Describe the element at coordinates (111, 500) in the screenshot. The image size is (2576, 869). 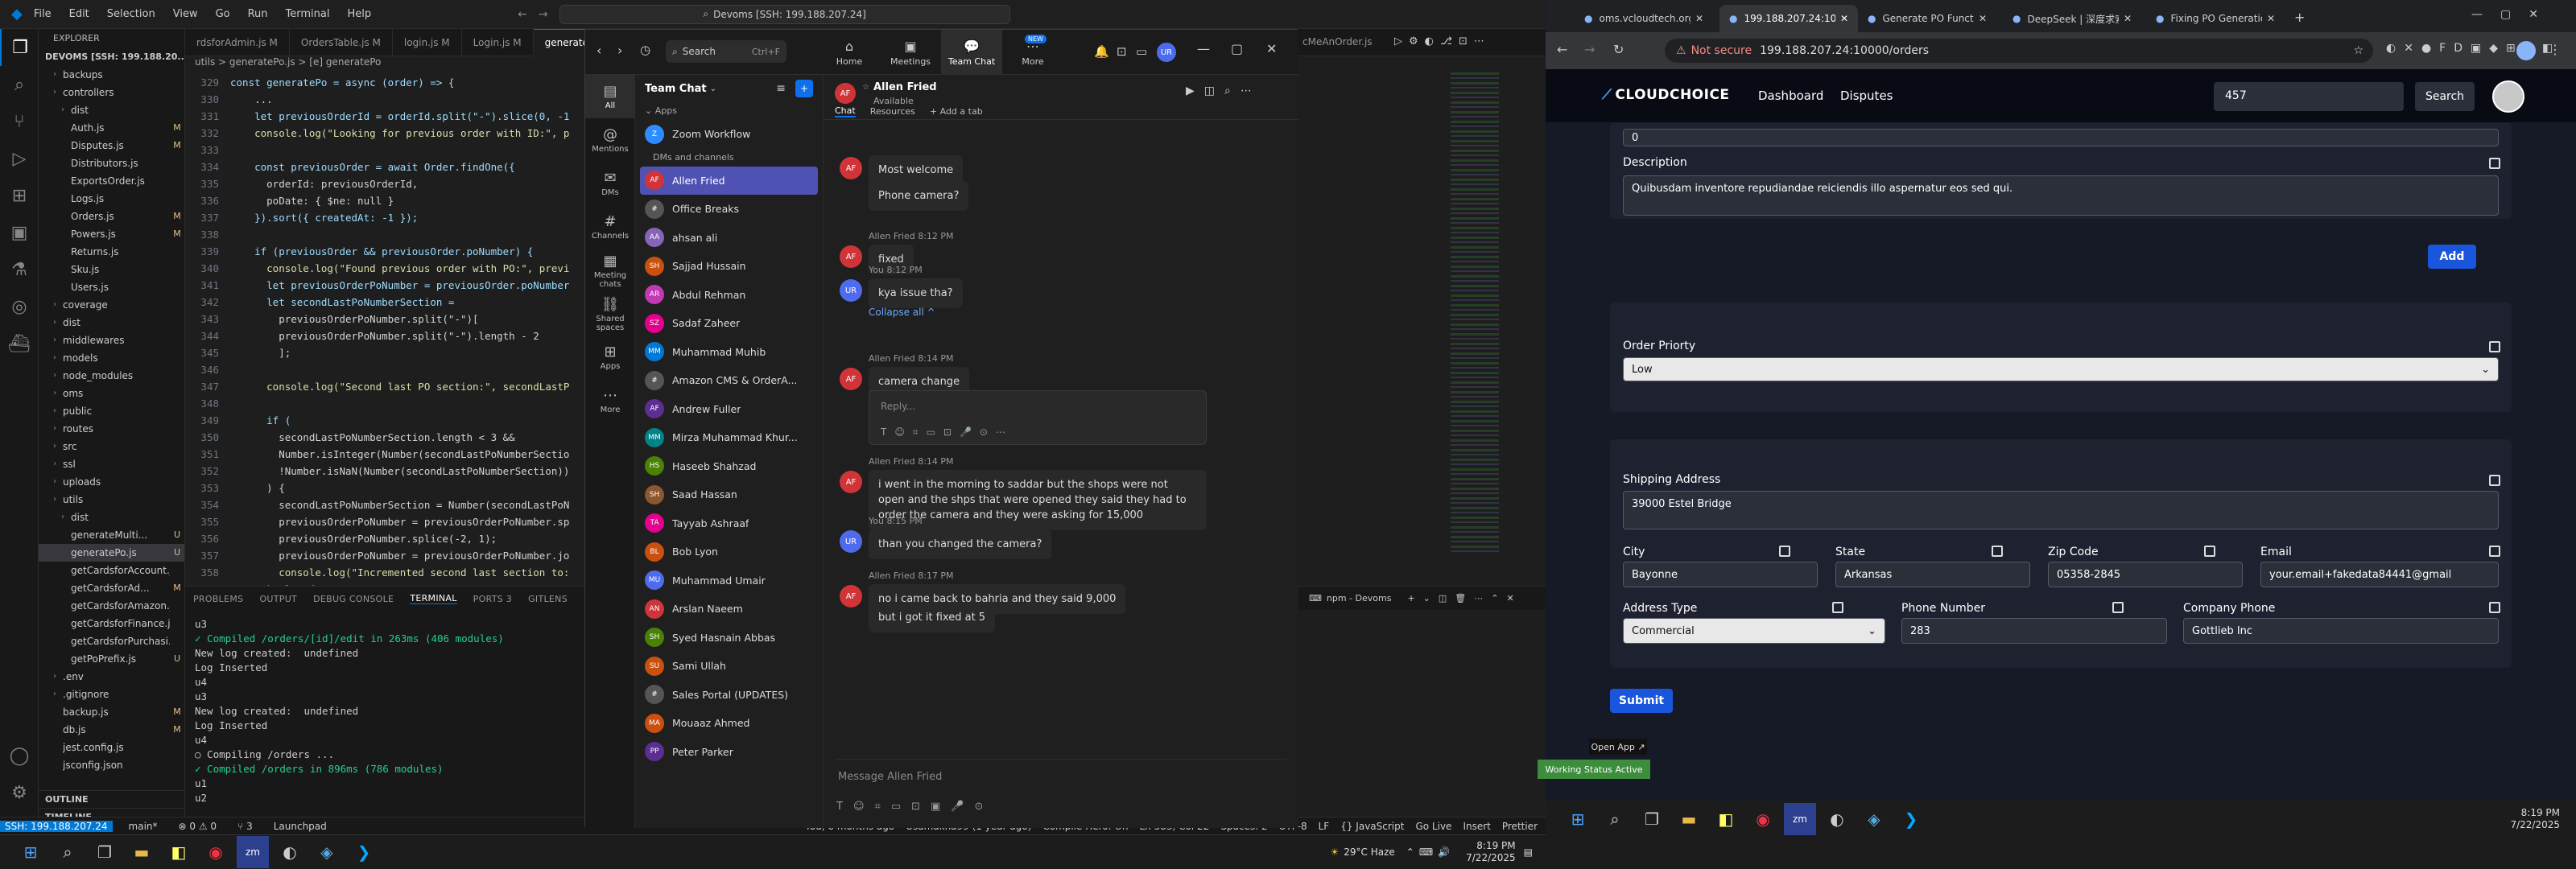
I see `tree-item: › utils` at that location.